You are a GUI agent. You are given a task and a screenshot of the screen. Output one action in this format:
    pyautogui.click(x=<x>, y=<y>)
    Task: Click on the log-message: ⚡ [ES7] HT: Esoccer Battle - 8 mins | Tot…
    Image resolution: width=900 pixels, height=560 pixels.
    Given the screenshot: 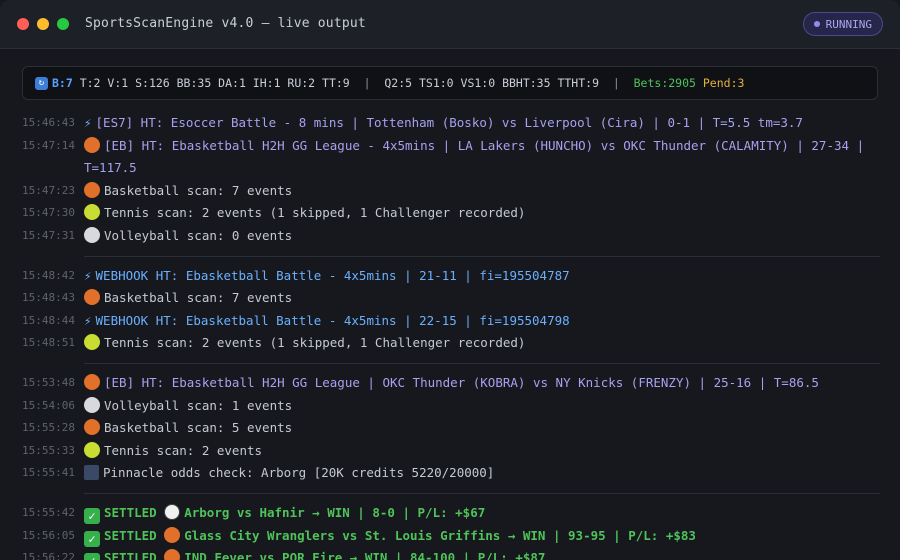 What is the action you would take?
    pyautogui.click(x=482, y=123)
    